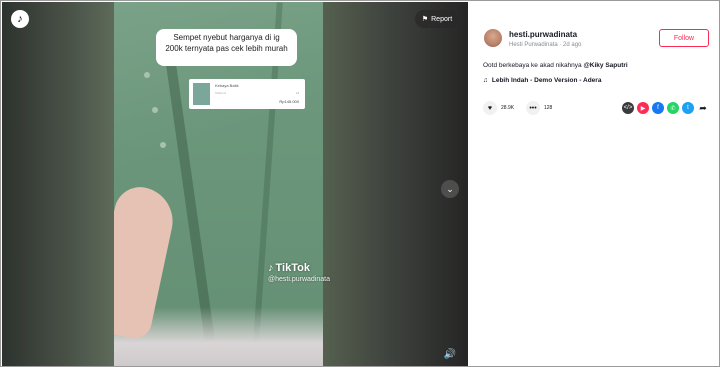 This screenshot has height=367, width=720. I want to click on more-share-icon: ➦, so click(703, 108).